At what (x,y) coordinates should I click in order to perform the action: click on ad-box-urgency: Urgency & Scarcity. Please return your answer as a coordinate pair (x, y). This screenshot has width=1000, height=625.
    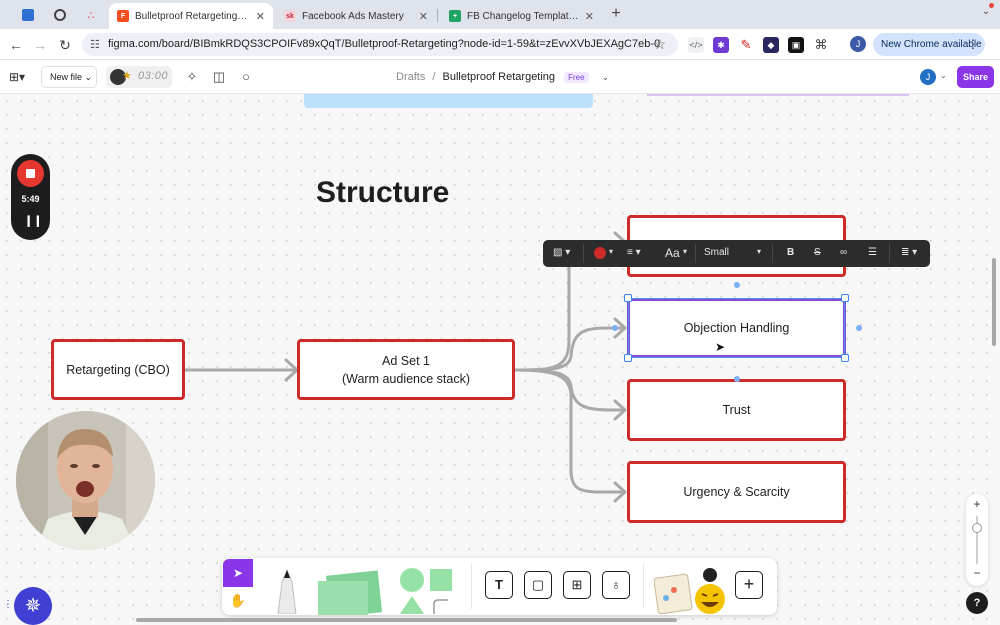
    Looking at the image, I should click on (736, 492).